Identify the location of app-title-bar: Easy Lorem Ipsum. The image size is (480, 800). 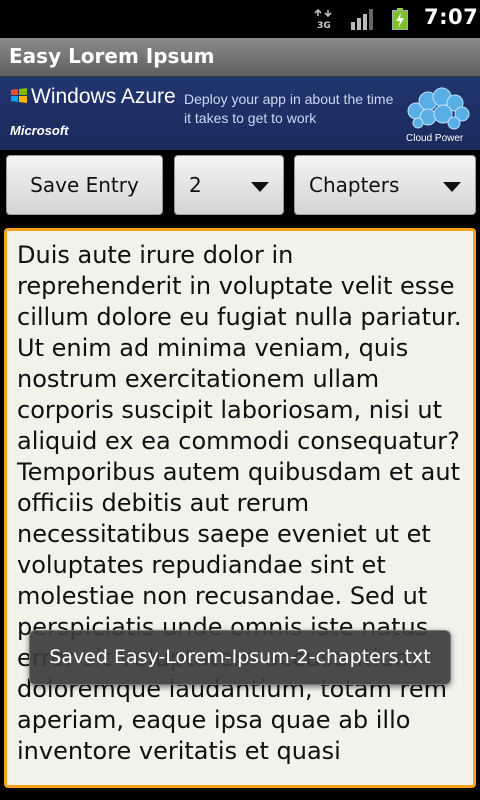
(240, 57).